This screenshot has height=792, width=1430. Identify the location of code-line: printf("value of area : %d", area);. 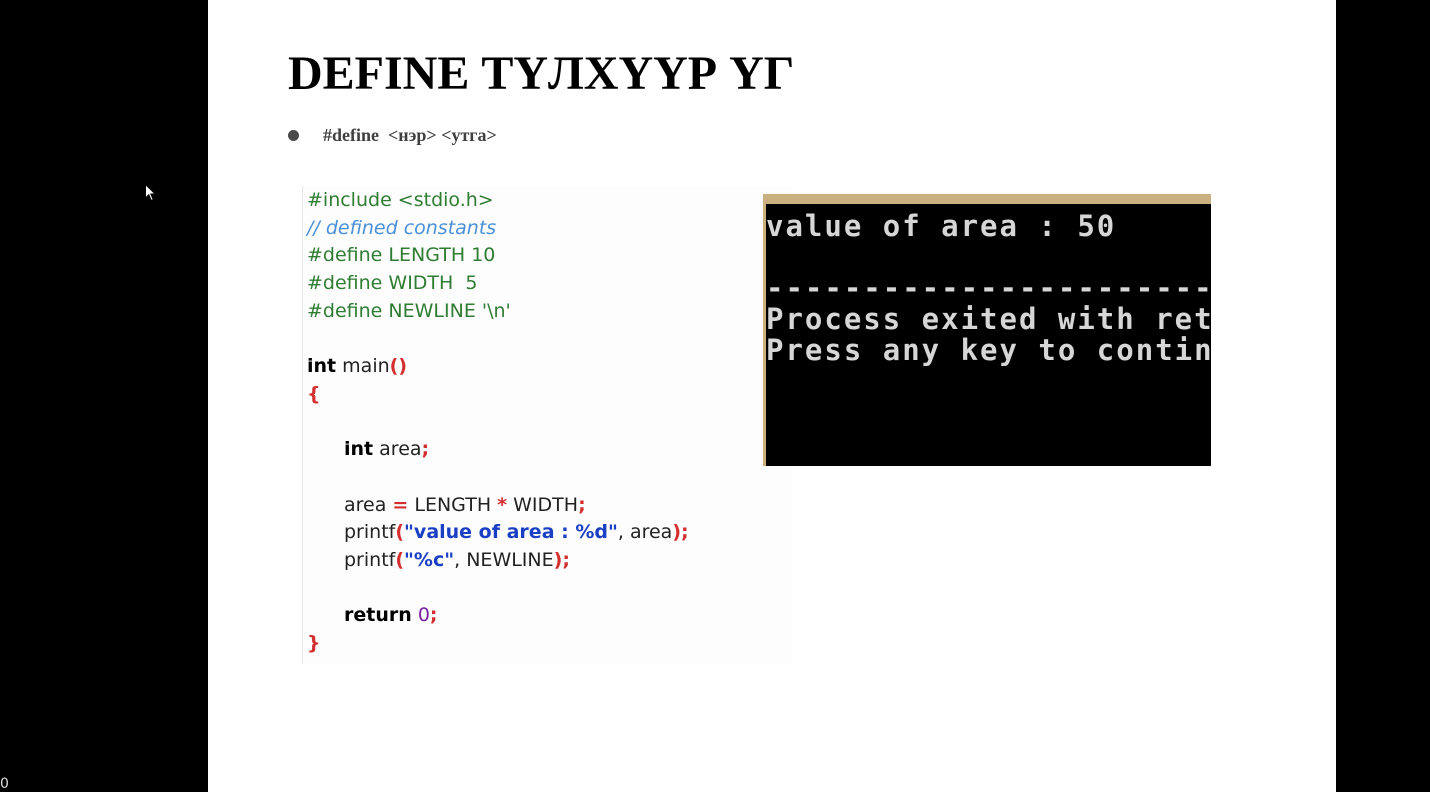
(549, 533).